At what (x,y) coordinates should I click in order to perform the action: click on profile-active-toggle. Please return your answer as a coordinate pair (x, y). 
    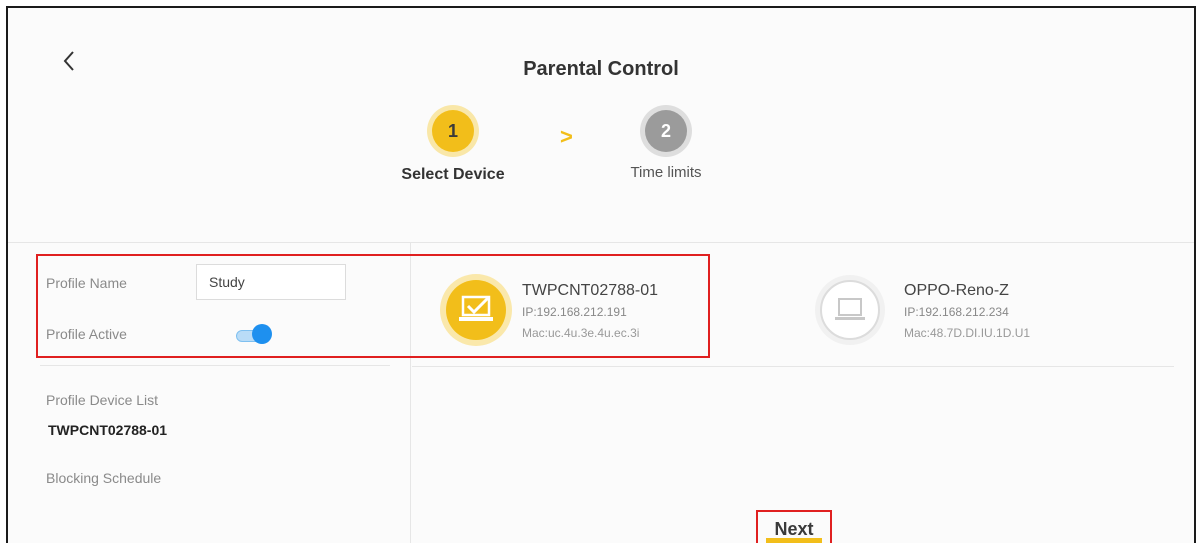
    Looking at the image, I should click on (254, 334).